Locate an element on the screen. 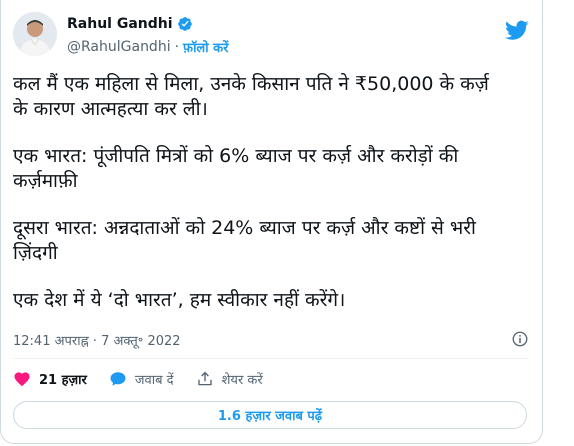 The image size is (574, 446). tweet-header: Rahul Gandhi @RahulGandhi · फ़ॉलो करें is located at coordinates (273, 36).